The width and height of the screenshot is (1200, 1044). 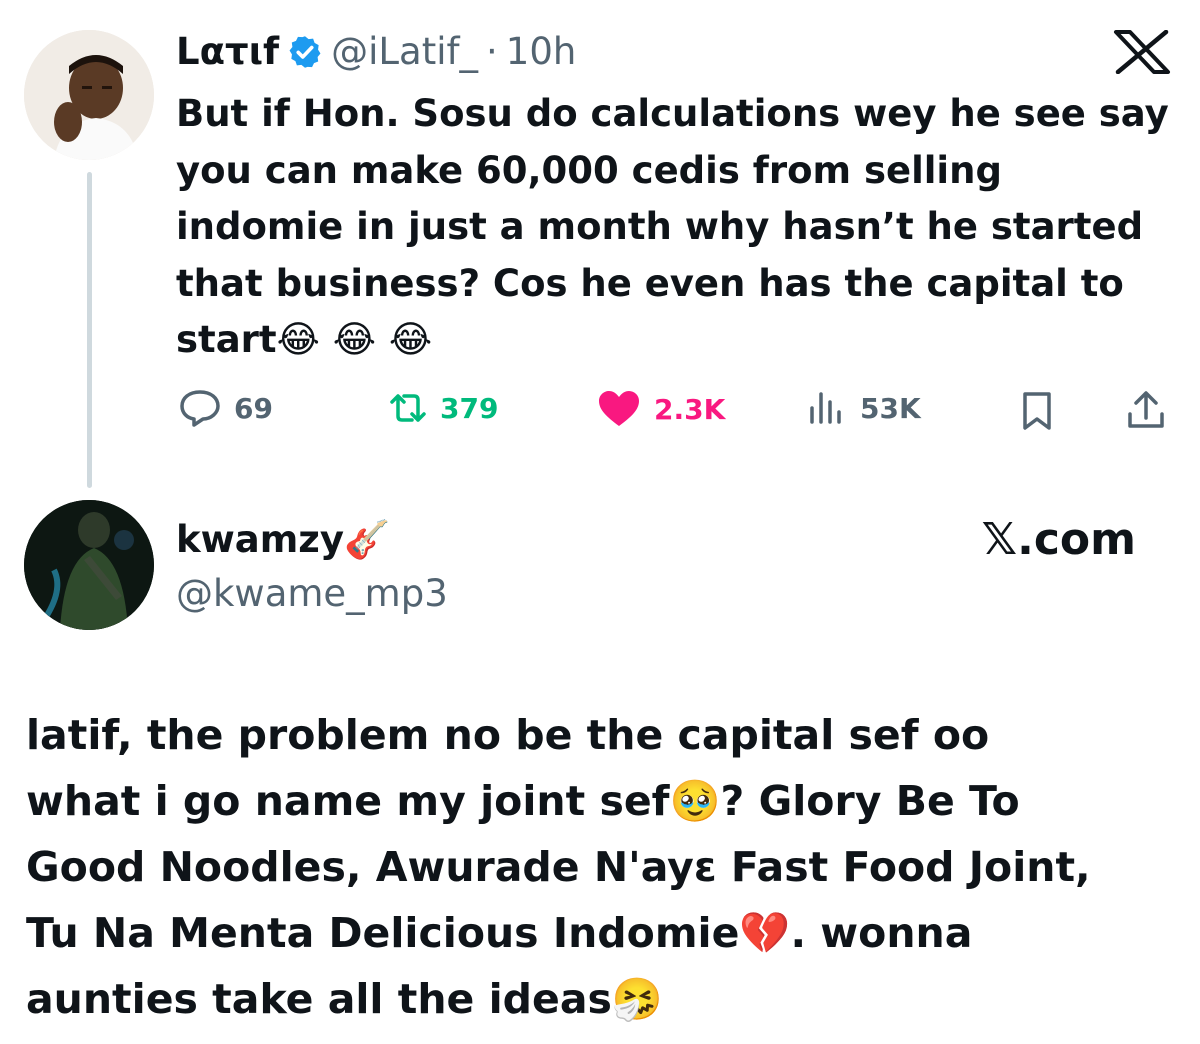 What do you see at coordinates (890, 408) in the screenshot?
I see `views-count: 53K` at bounding box center [890, 408].